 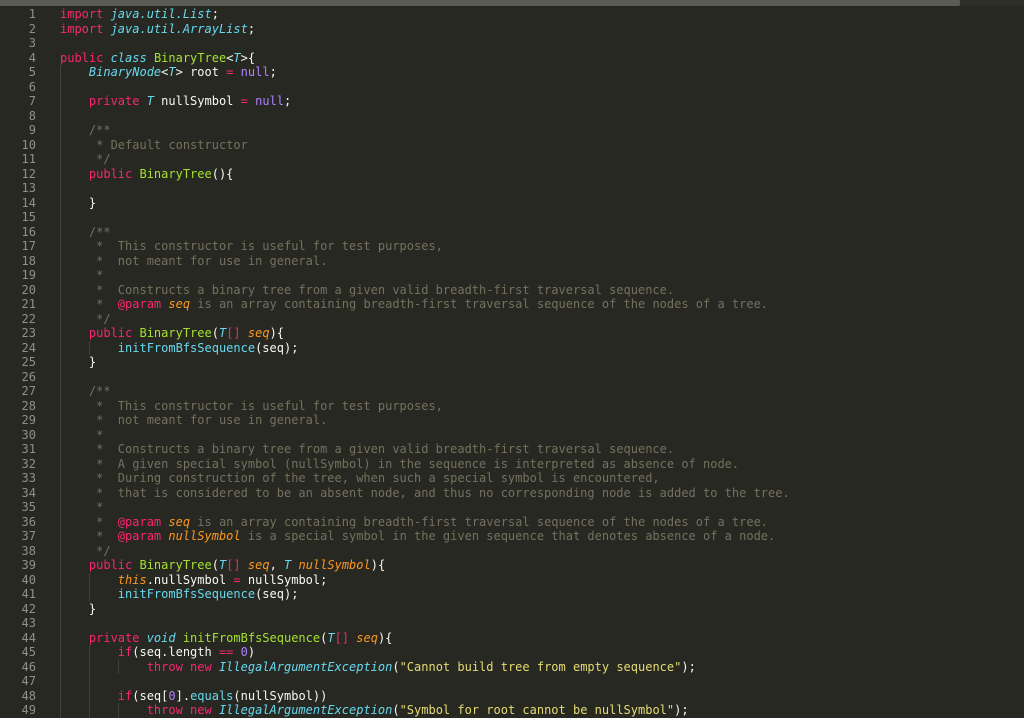 I want to click on code-line: BinaryNode<T> root = null;, so click(x=168, y=72).